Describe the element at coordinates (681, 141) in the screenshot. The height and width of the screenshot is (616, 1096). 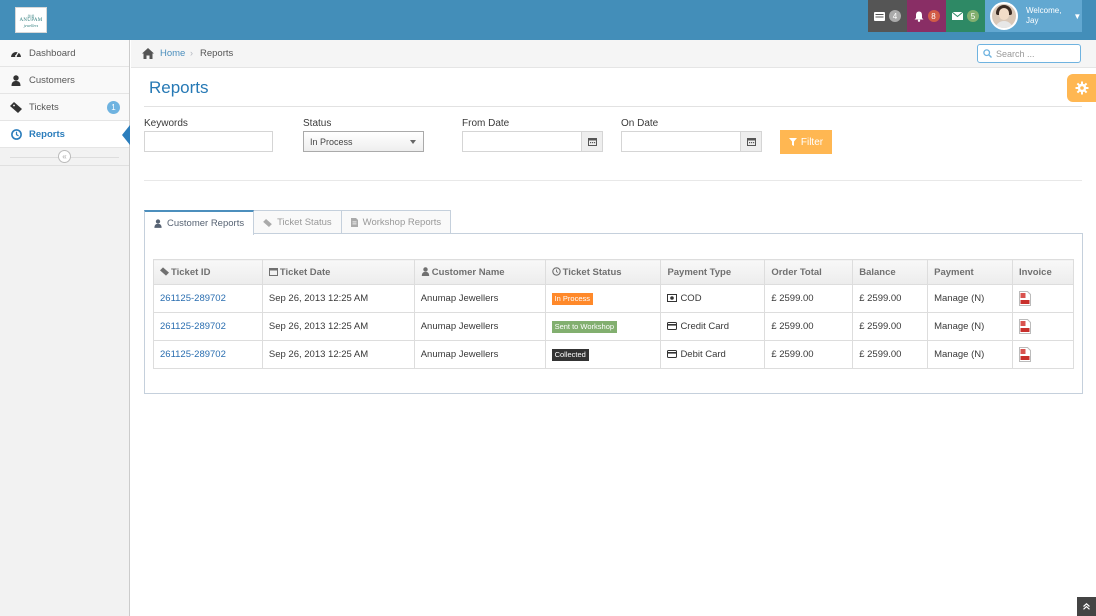
I see `on-date-input` at that location.